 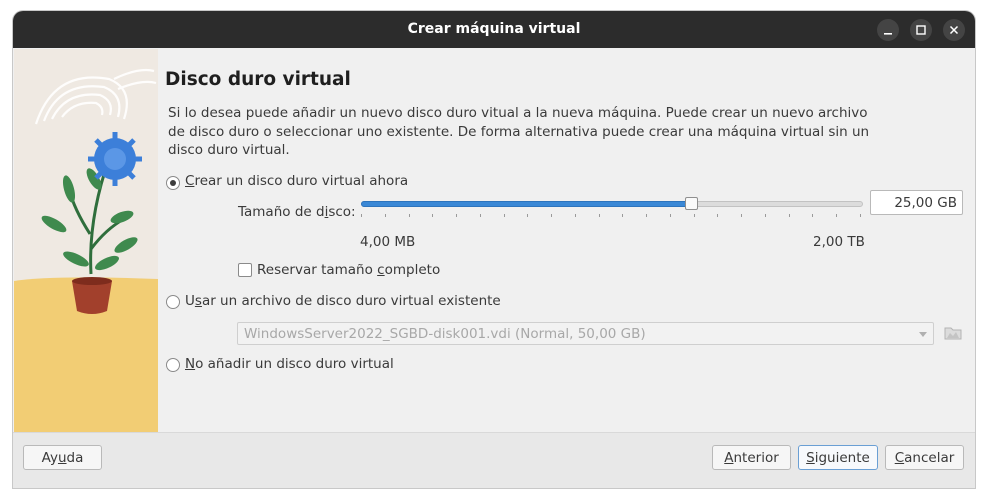 I want to click on slider-max-label: 2,00 TB, so click(x=839, y=242).